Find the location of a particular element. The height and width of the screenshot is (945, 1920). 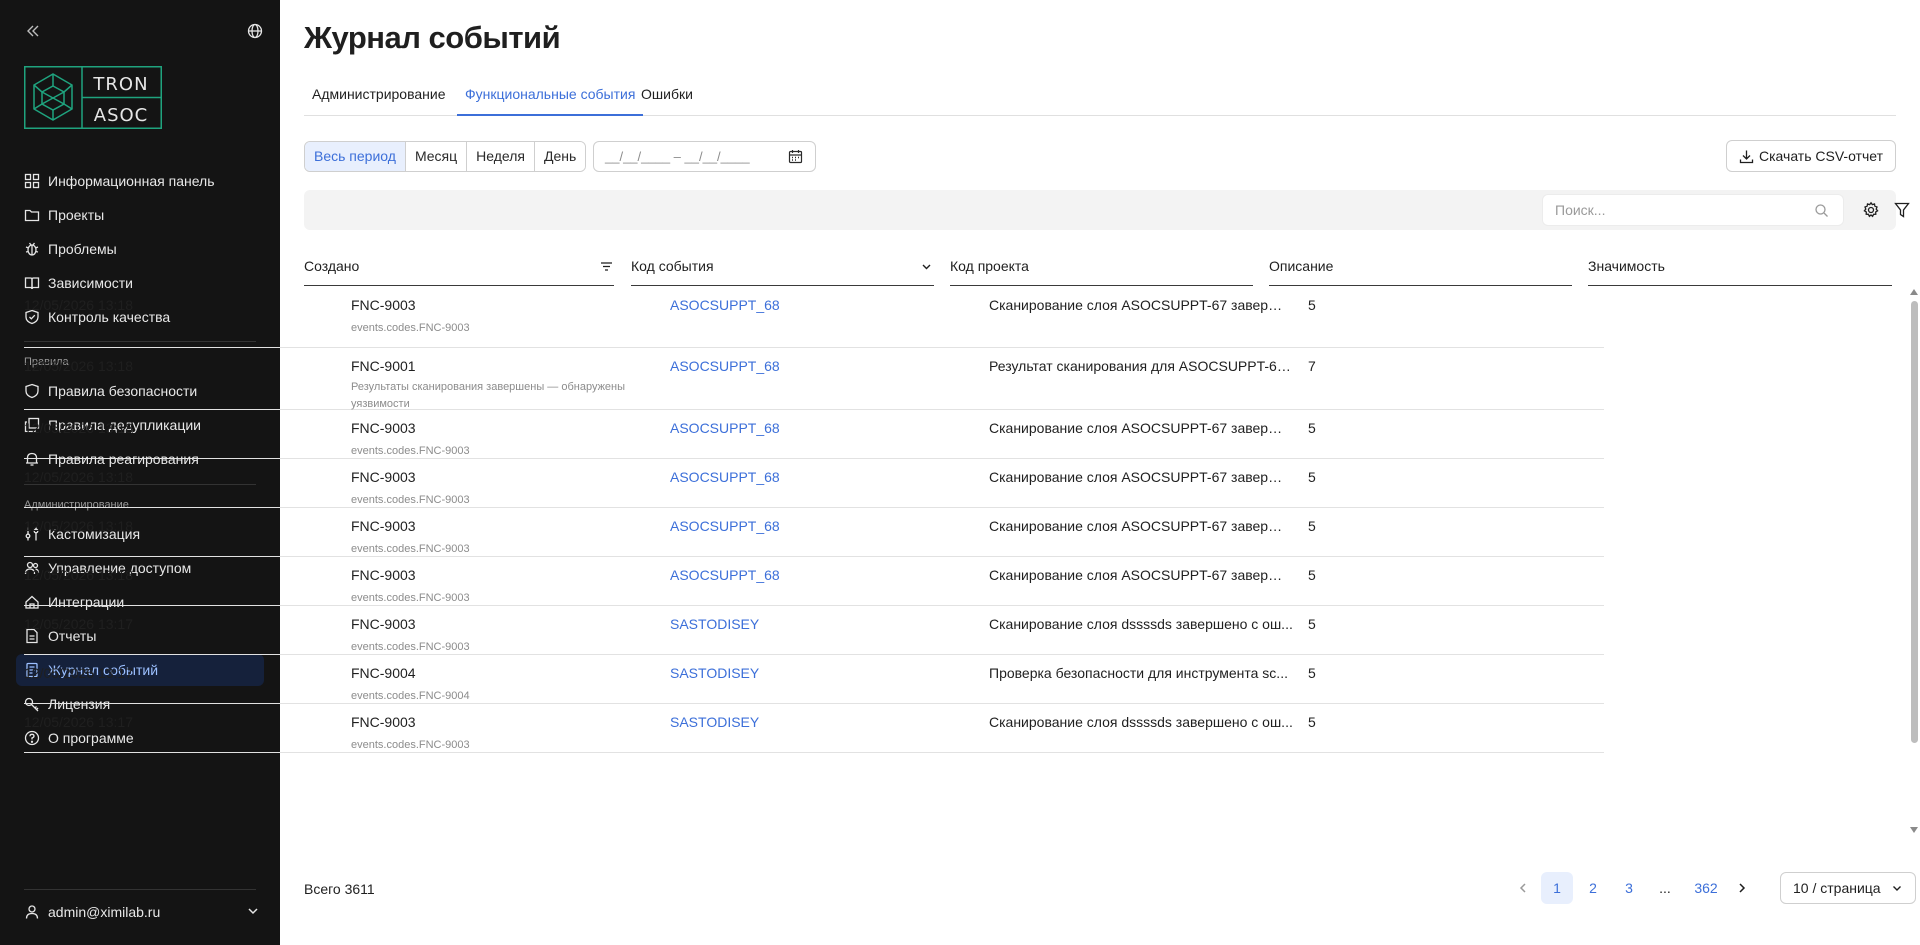

search-box is located at coordinates (1693, 210).